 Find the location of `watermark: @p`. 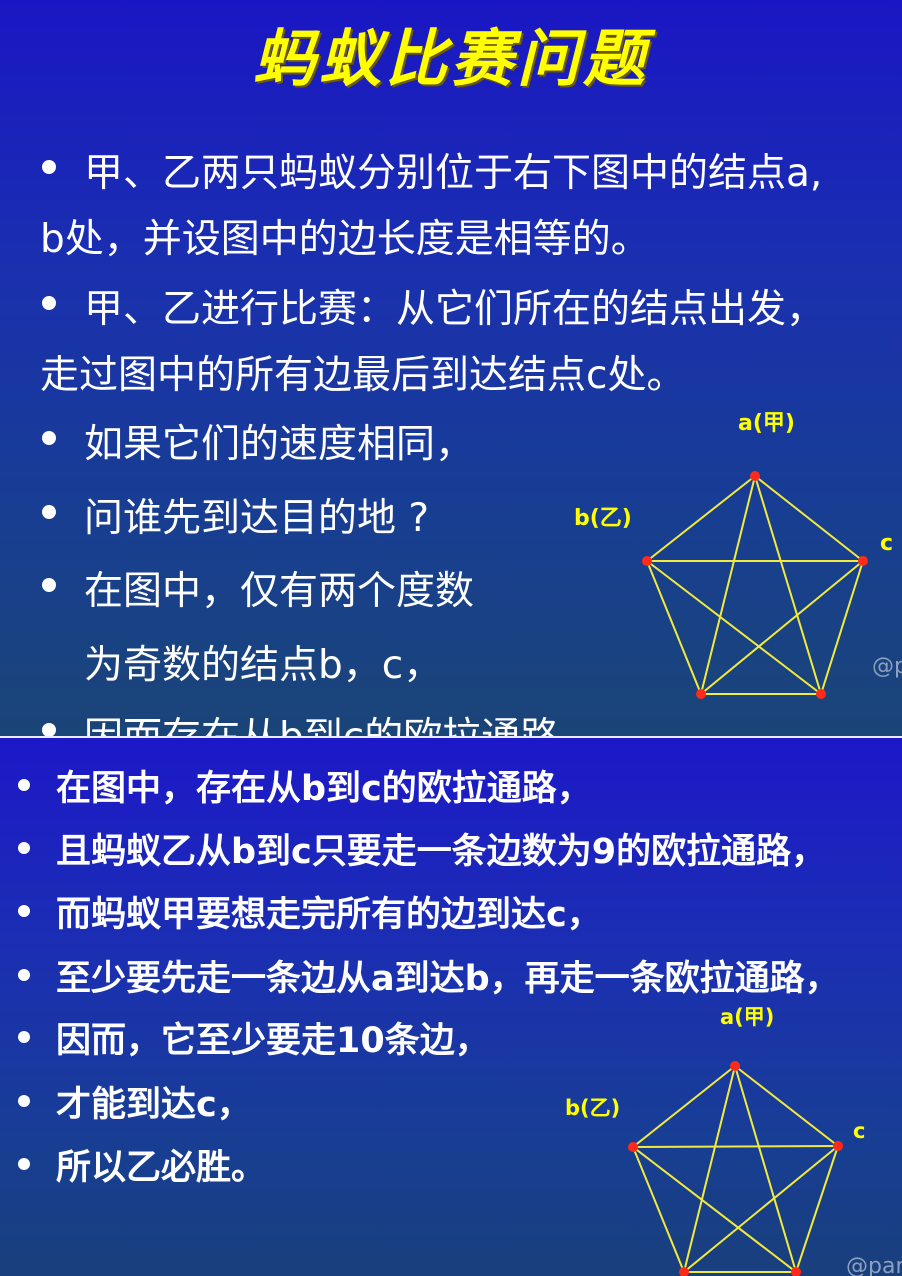

watermark: @p is located at coordinates (887, 666).